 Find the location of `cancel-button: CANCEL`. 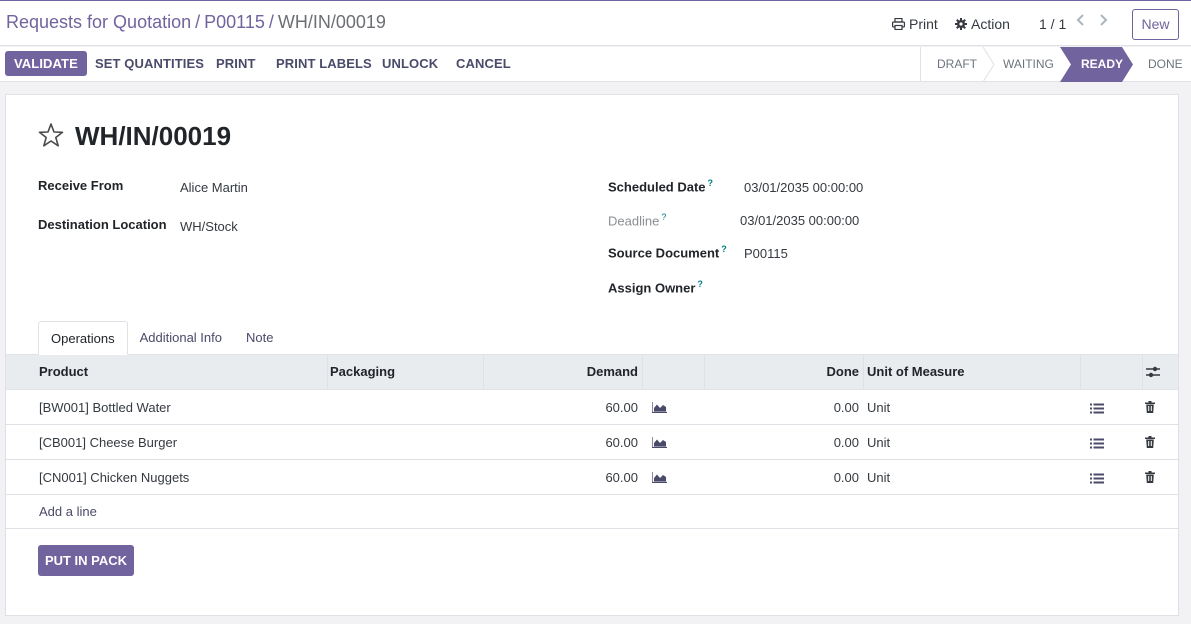

cancel-button: CANCEL is located at coordinates (483, 63).